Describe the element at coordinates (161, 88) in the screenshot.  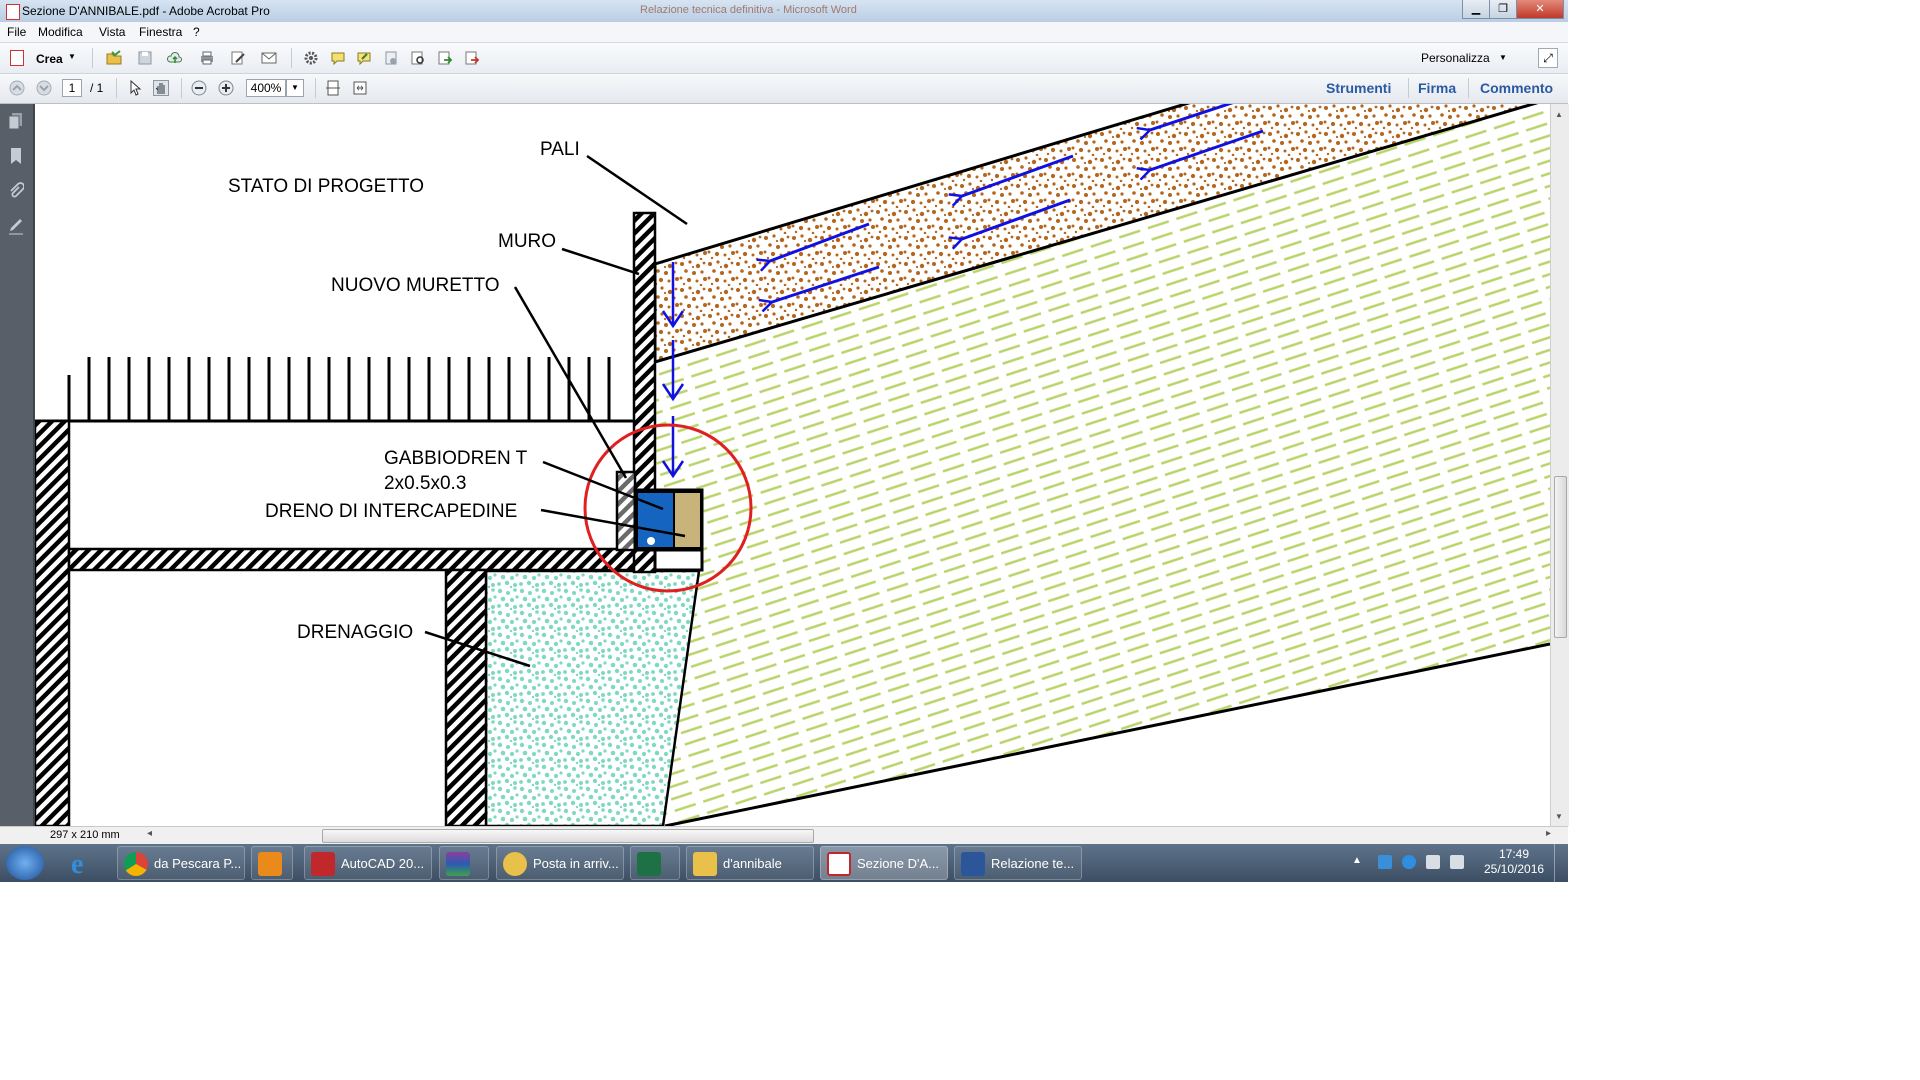
I see `hand-tool-icon` at that location.